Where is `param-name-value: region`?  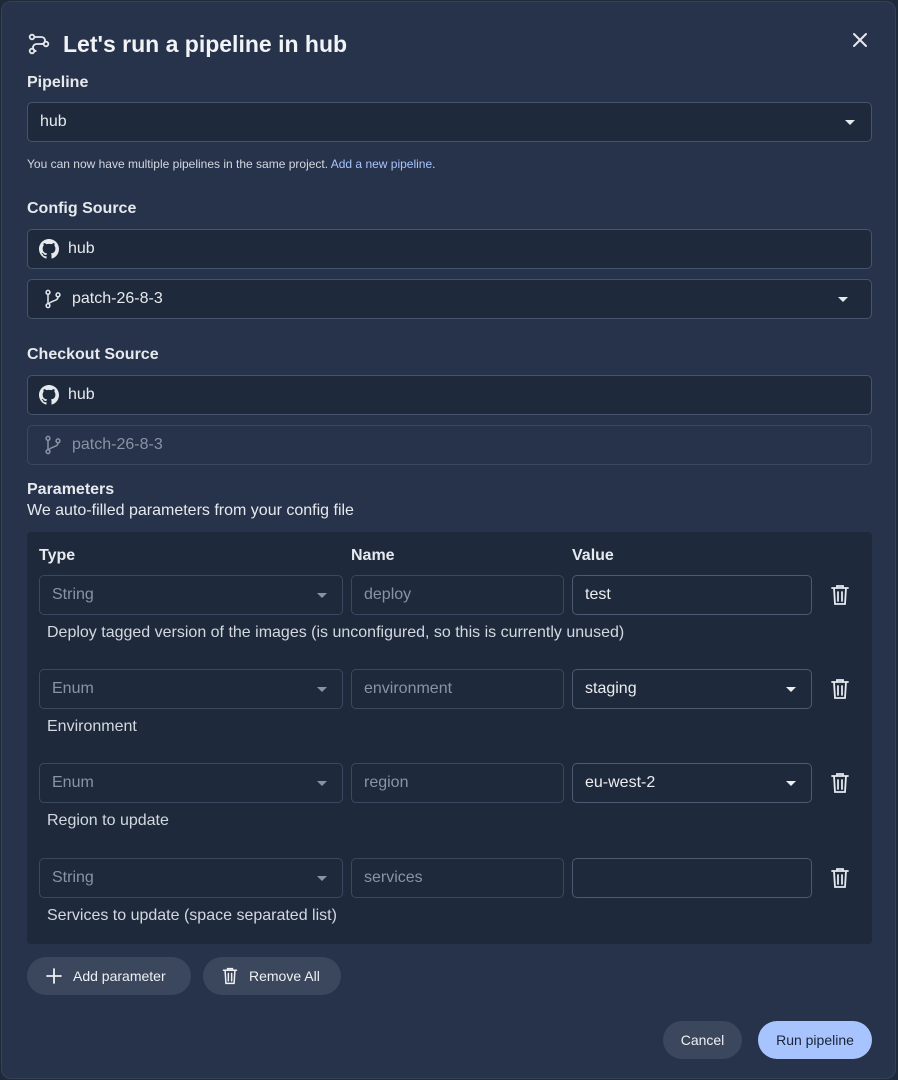
param-name-value: region is located at coordinates (386, 782).